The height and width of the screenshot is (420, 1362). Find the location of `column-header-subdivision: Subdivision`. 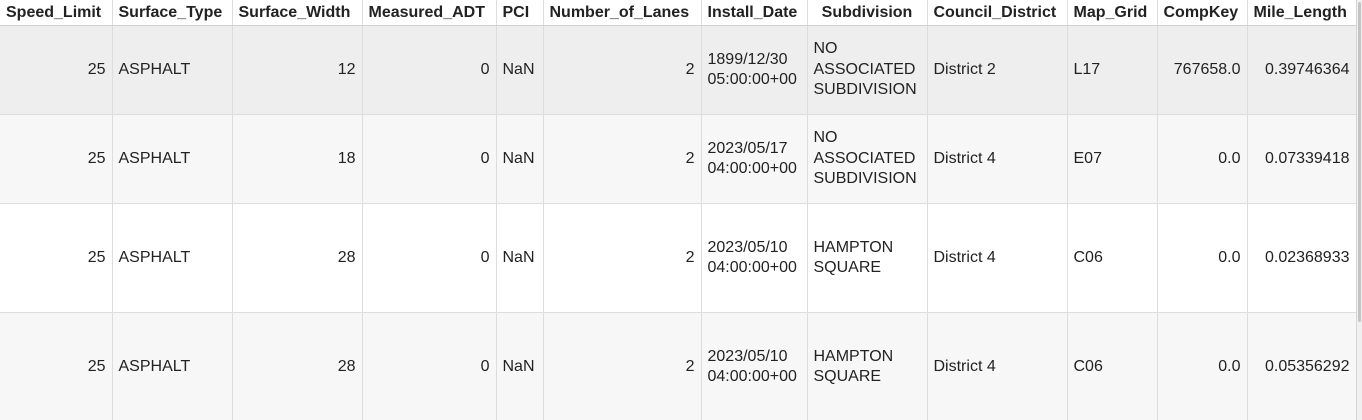

column-header-subdivision: Subdivision is located at coordinates (867, 13).